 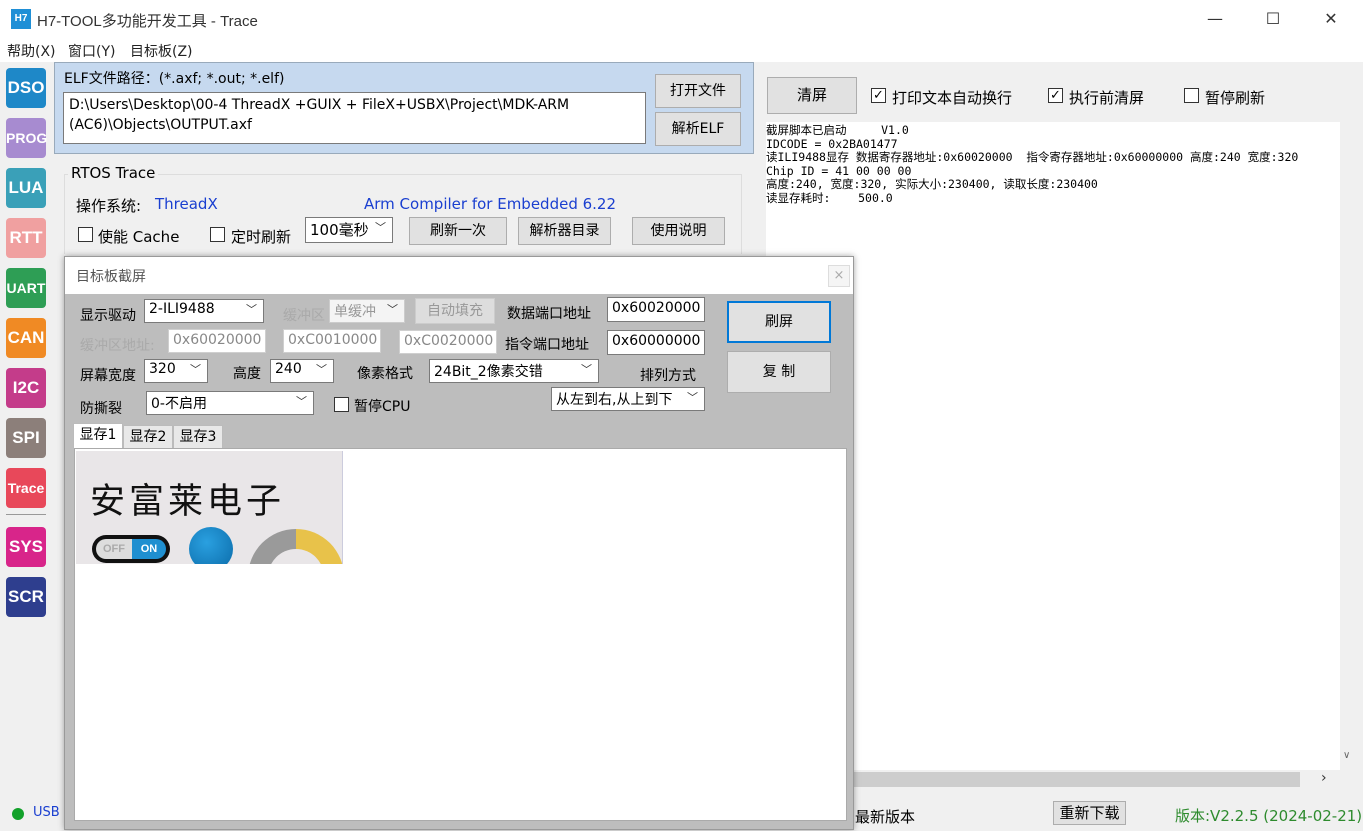 I want to click on timer-refresh-checkbox, so click(x=217, y=234).